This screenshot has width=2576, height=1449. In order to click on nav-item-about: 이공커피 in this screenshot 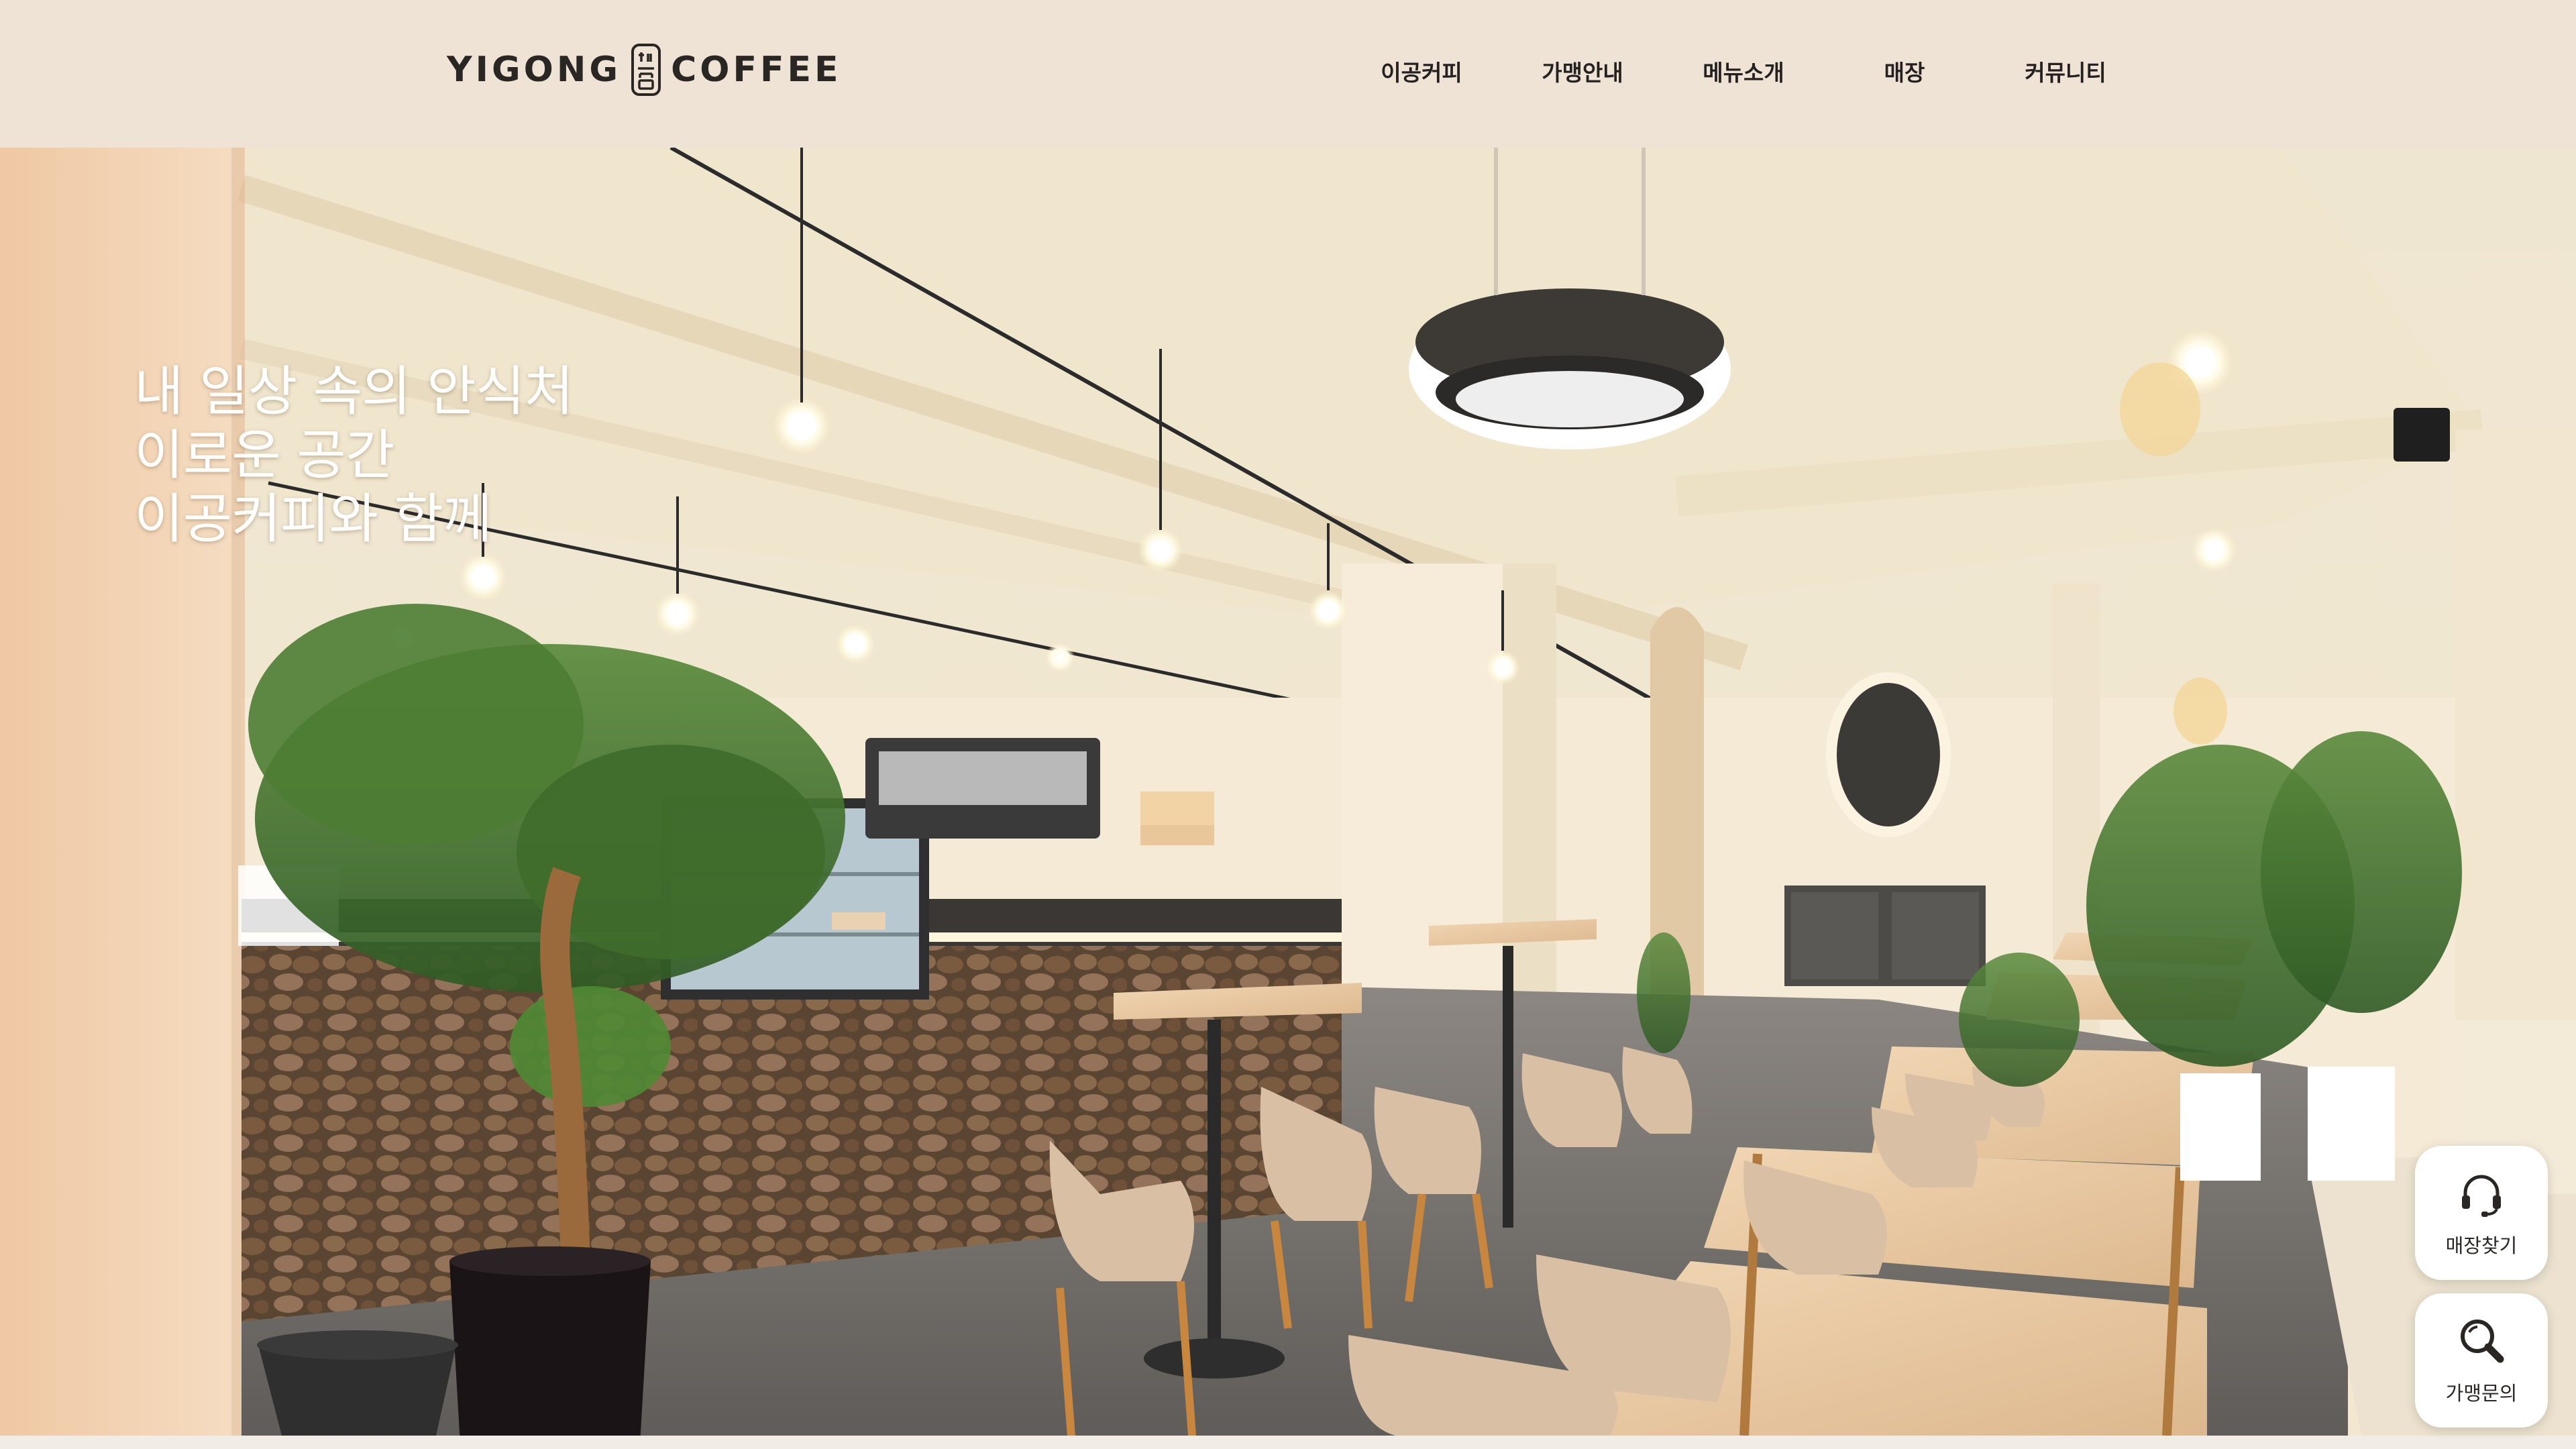, I will do `click(1421, 73)`.